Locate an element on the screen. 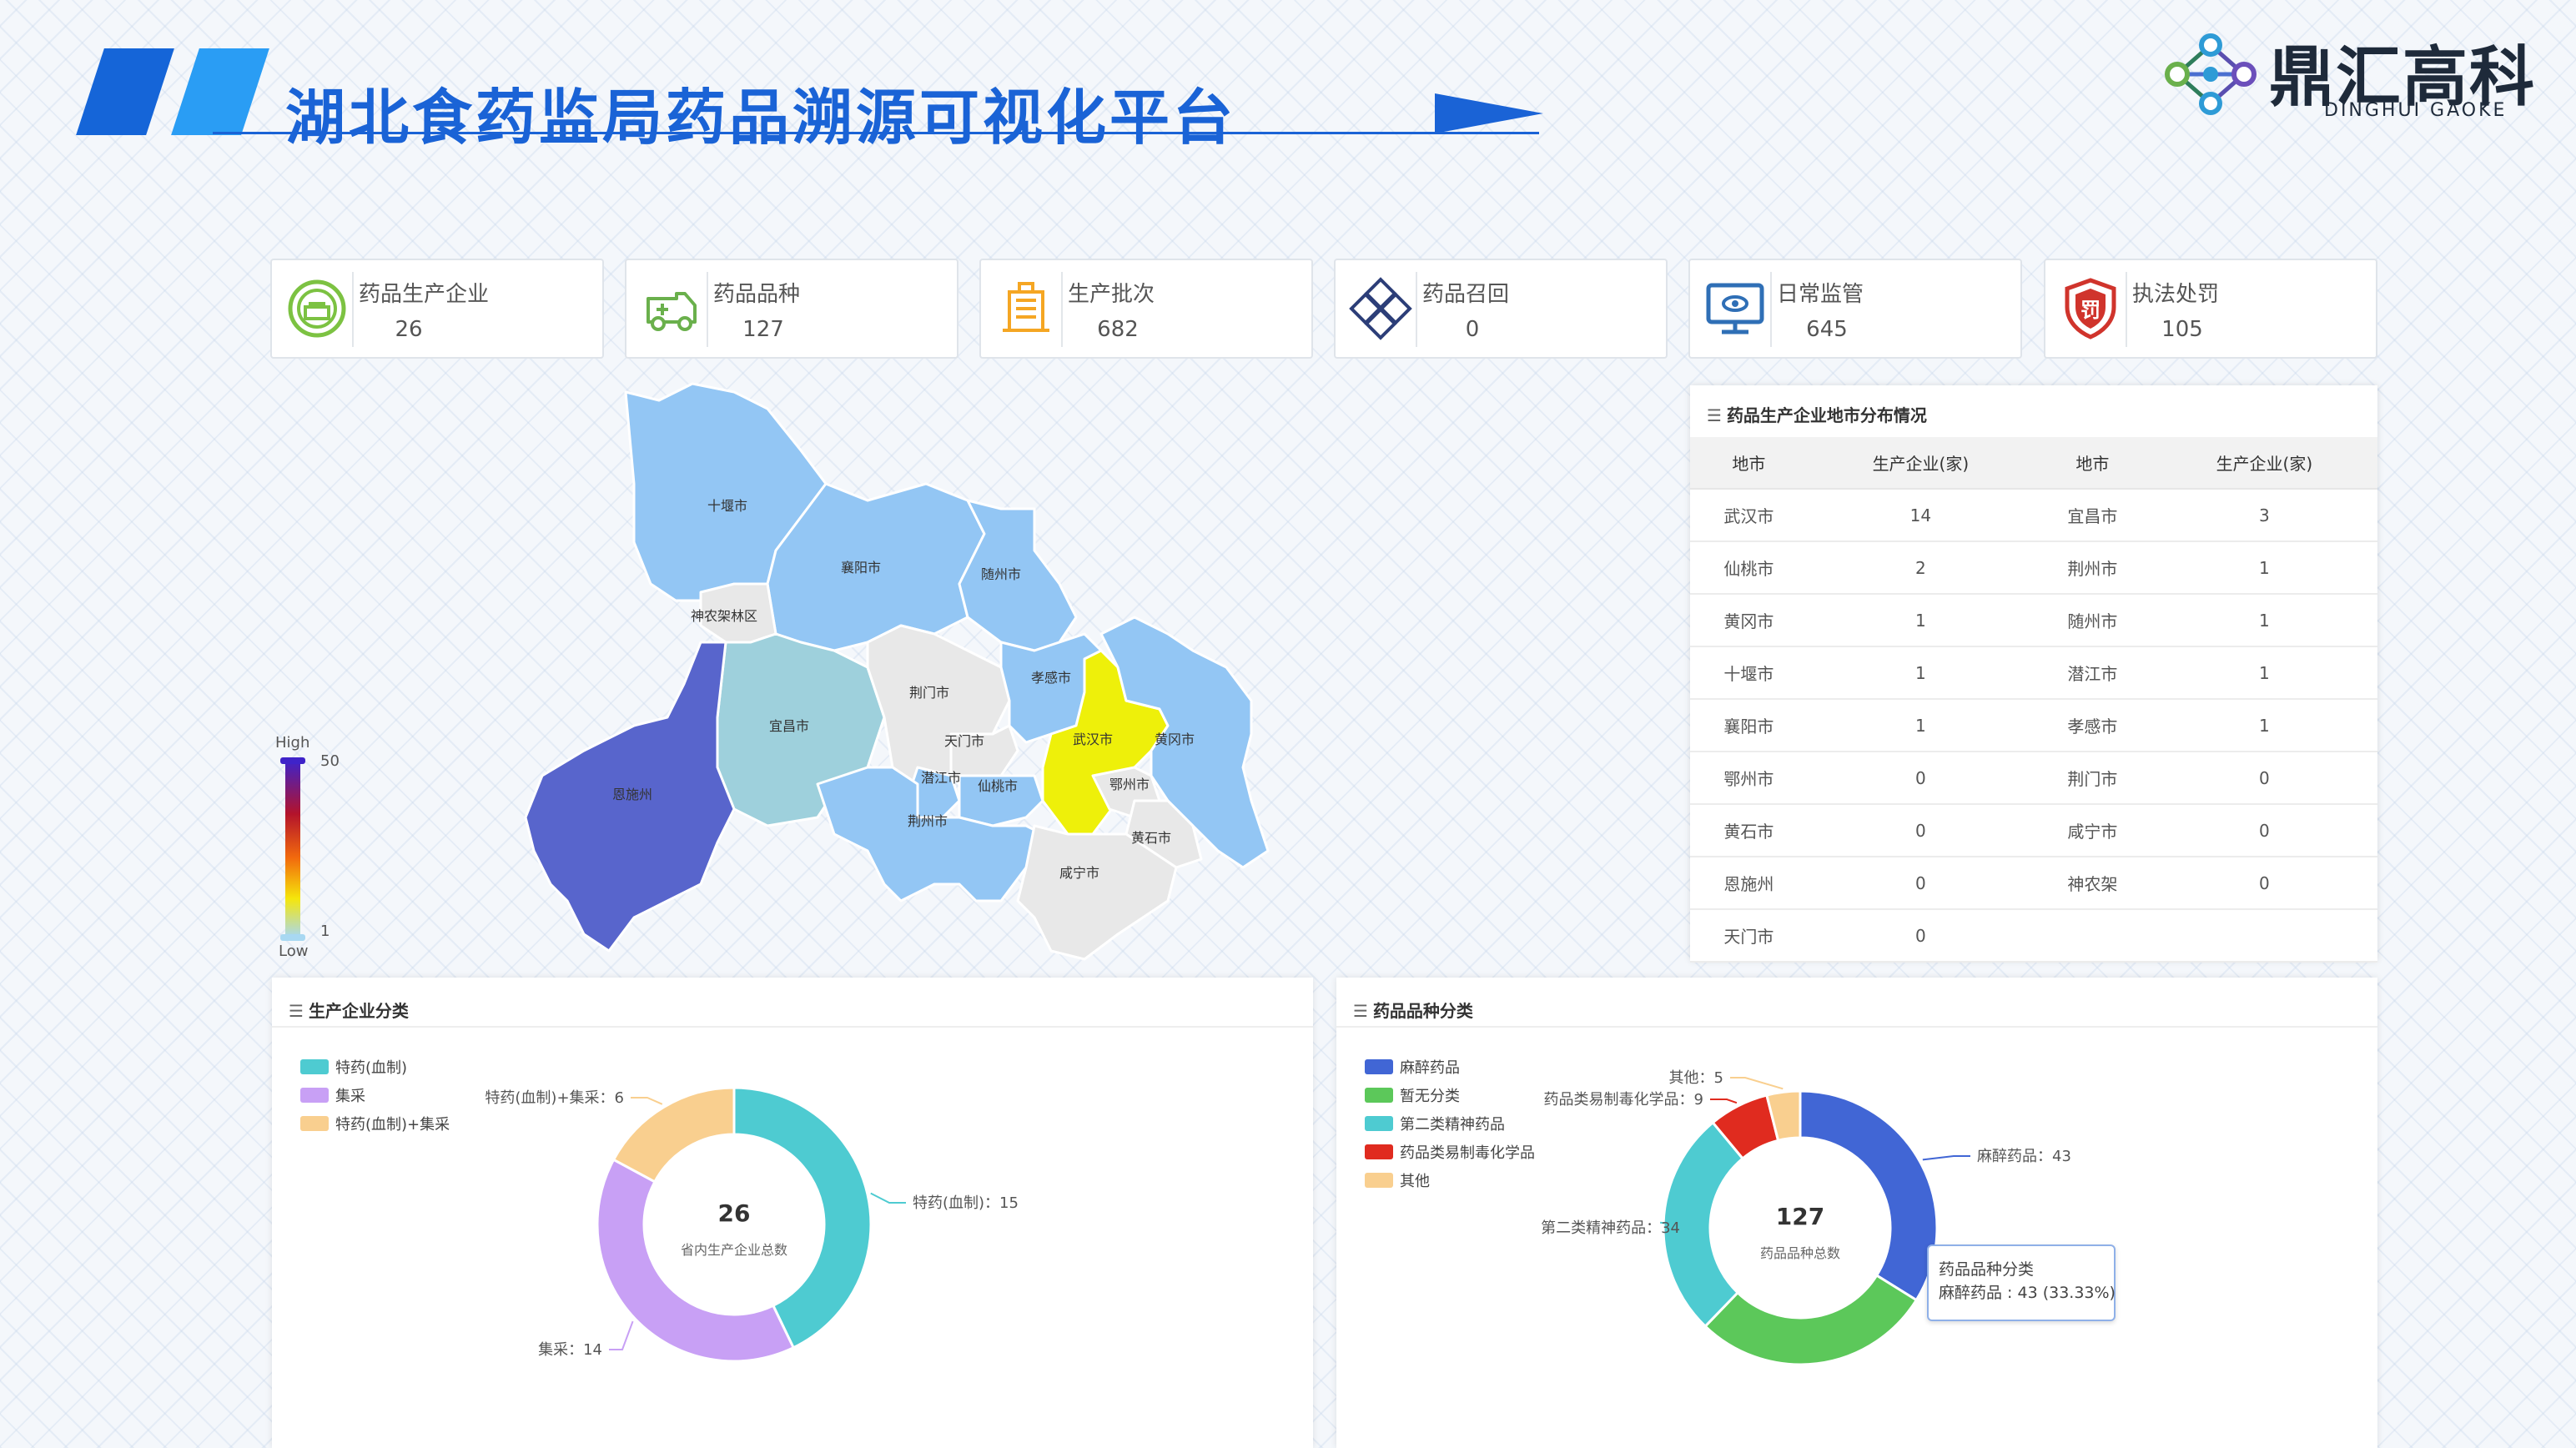 The image size is (2576, 1448). map-label: 潜江市 is located at coordinates (941, 778).